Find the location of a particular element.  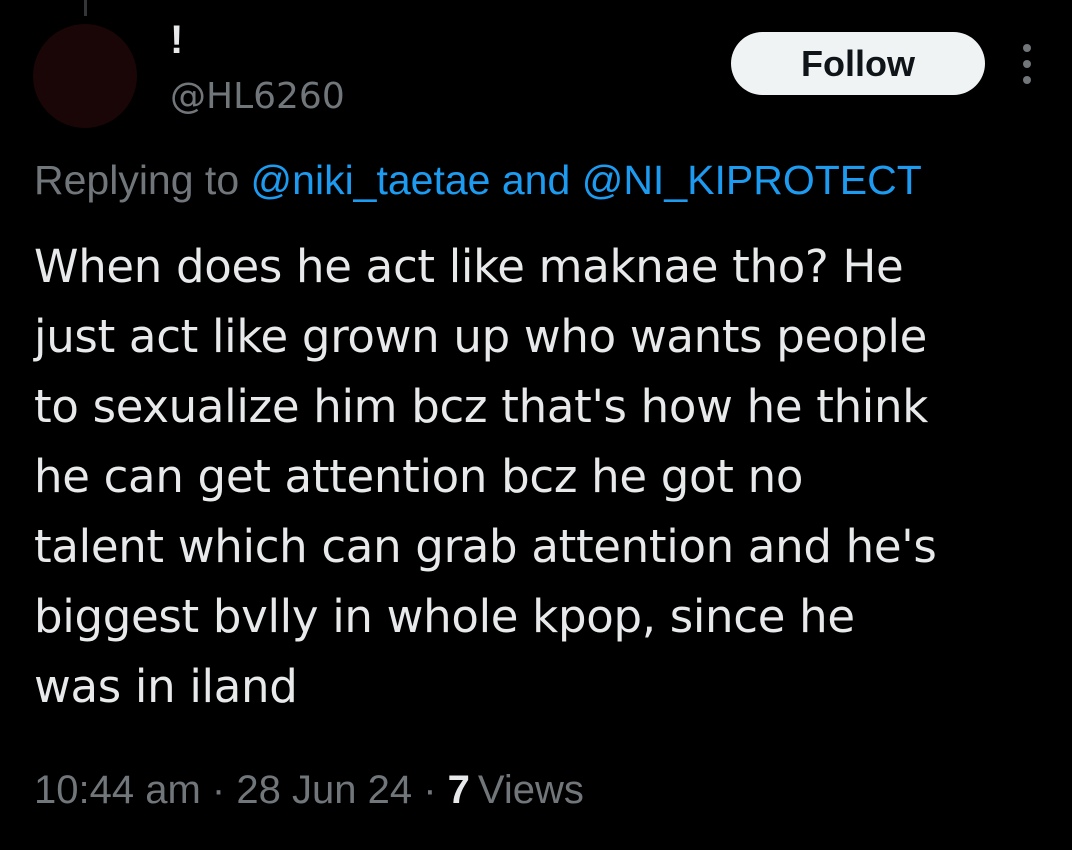

tweet-time: 10:44 am is located at coordinates (117, 790).